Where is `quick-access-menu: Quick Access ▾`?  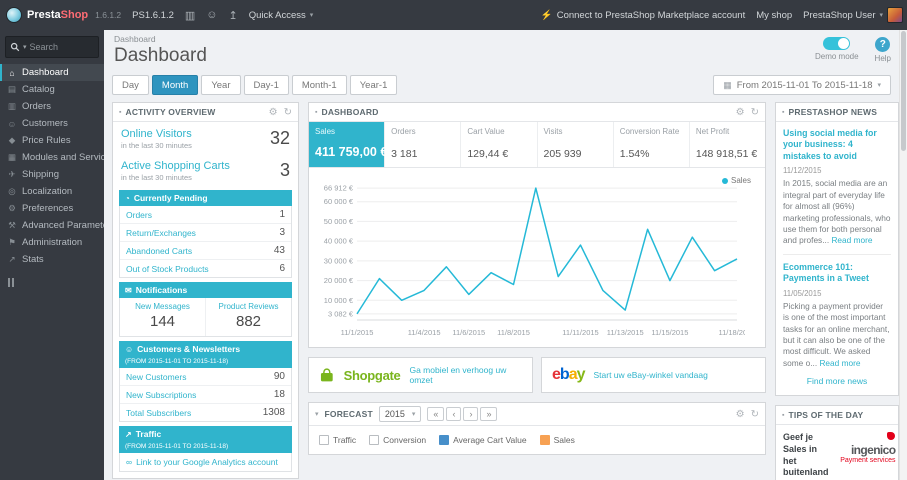 quick-access-menu: Quick Access ▾ is located at coordinates (281, 15).